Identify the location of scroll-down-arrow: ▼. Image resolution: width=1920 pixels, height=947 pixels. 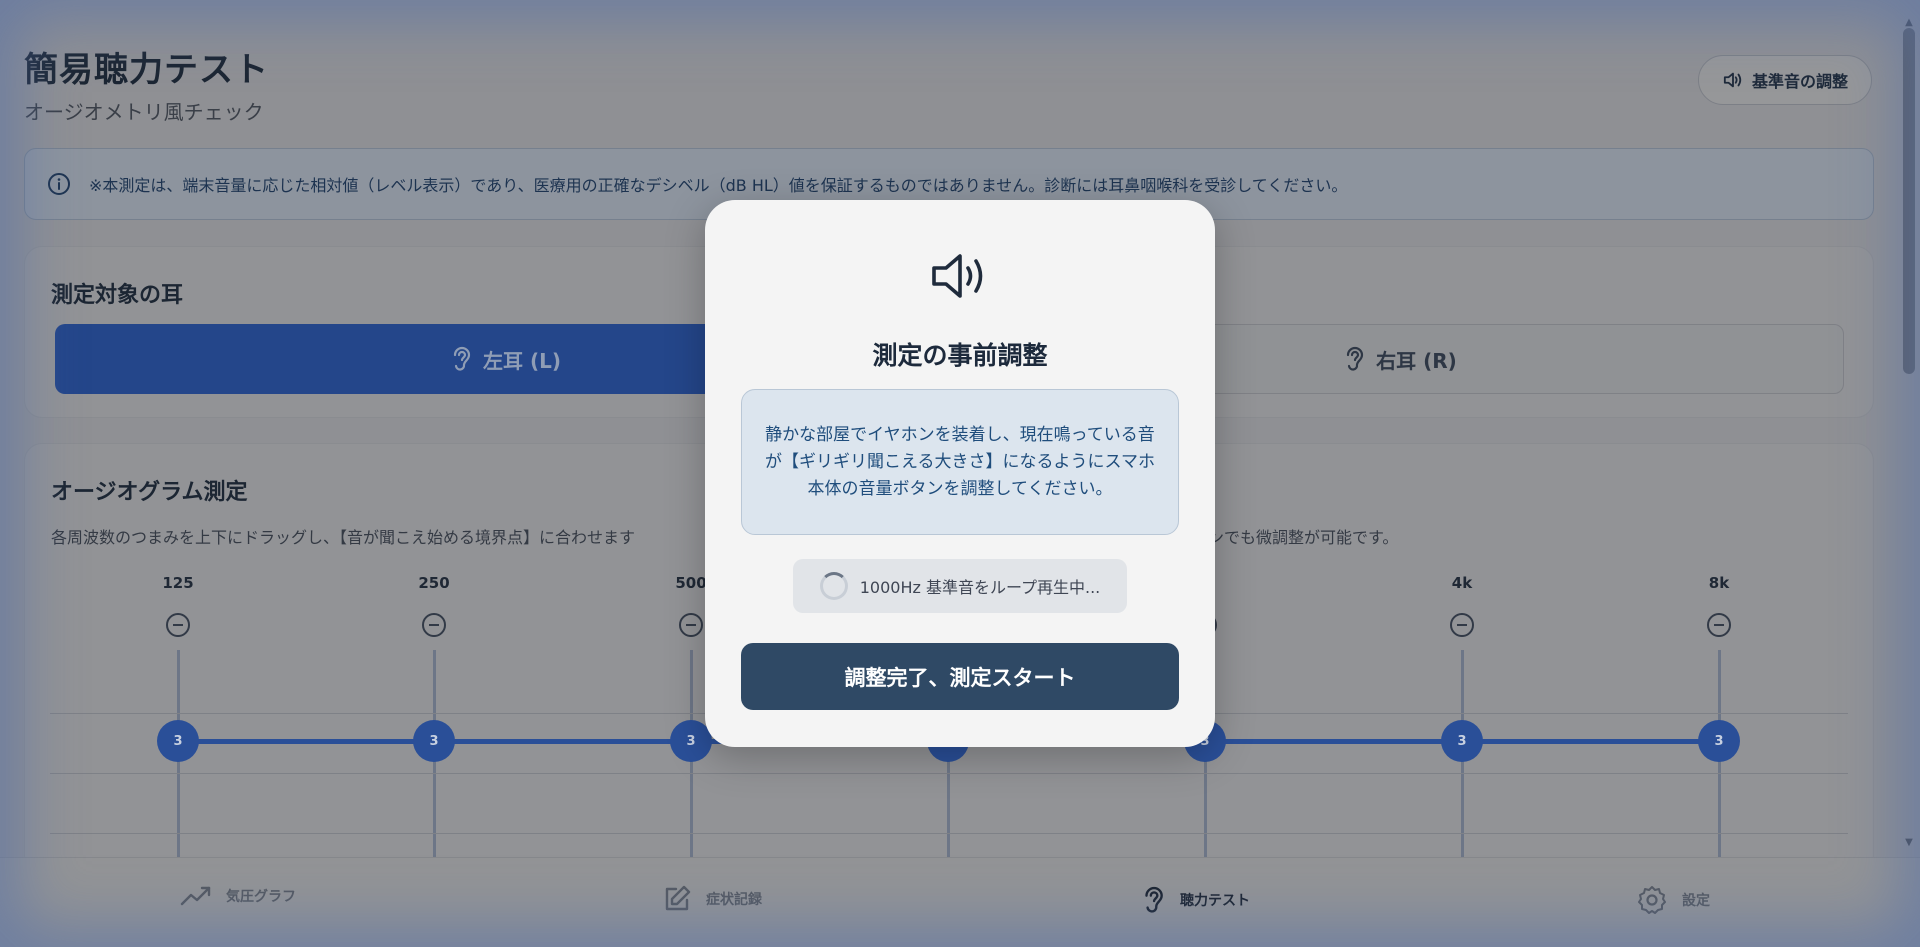
(1909, 843).